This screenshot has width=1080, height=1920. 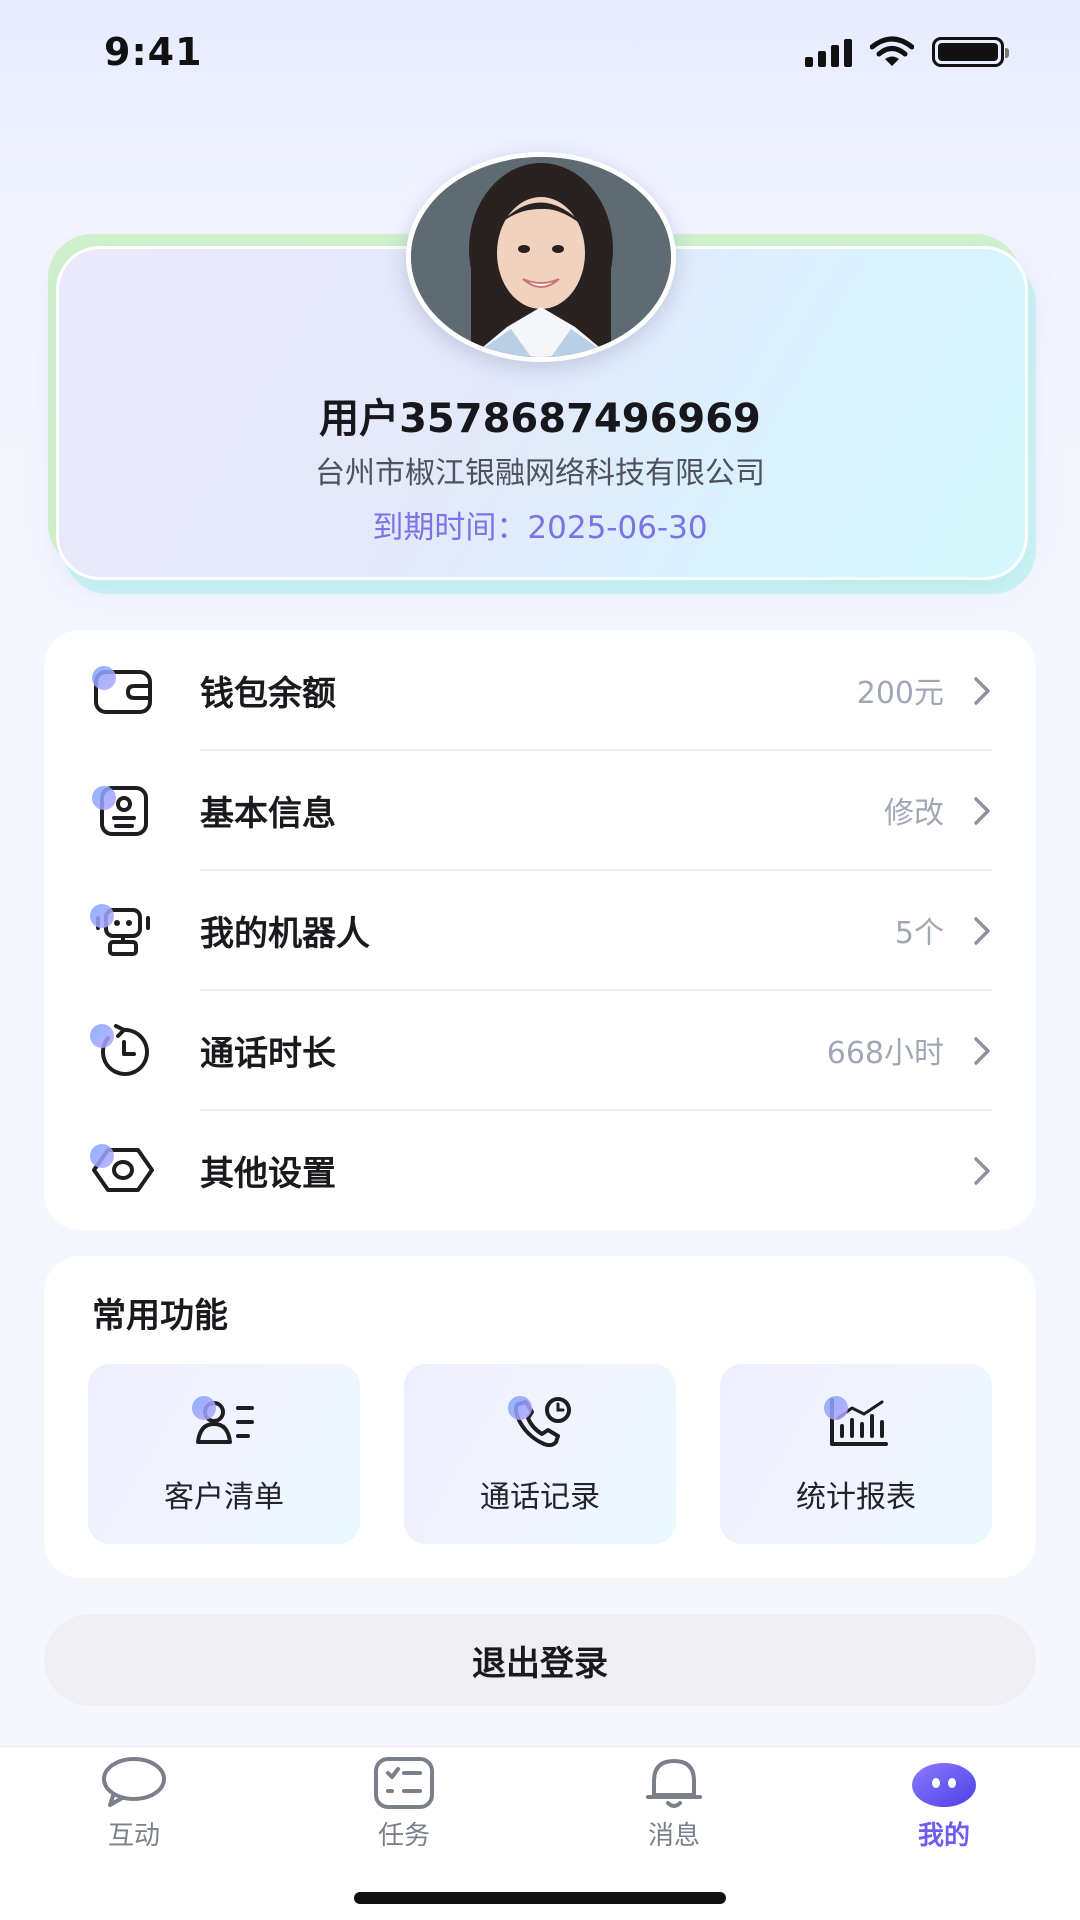 I want to click on function-label-customers: 客户清单, so click(x=224, y=1497).